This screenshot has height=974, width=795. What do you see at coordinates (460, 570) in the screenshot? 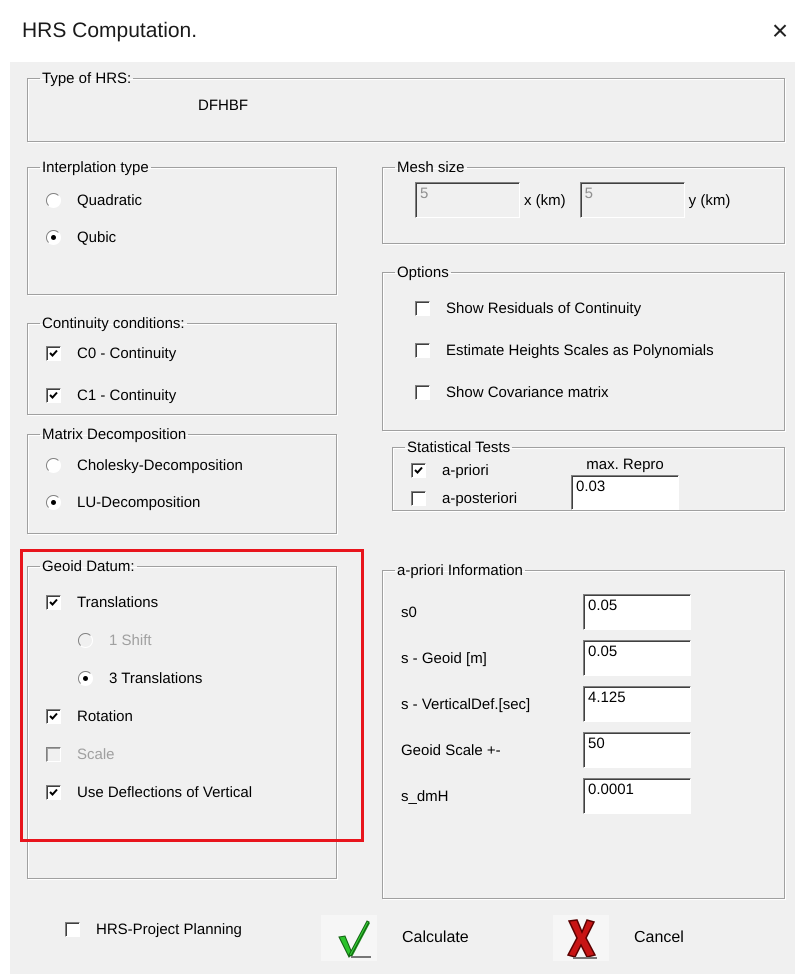
I see `group-label: a-priori Information` at bounding box center [460, 570].